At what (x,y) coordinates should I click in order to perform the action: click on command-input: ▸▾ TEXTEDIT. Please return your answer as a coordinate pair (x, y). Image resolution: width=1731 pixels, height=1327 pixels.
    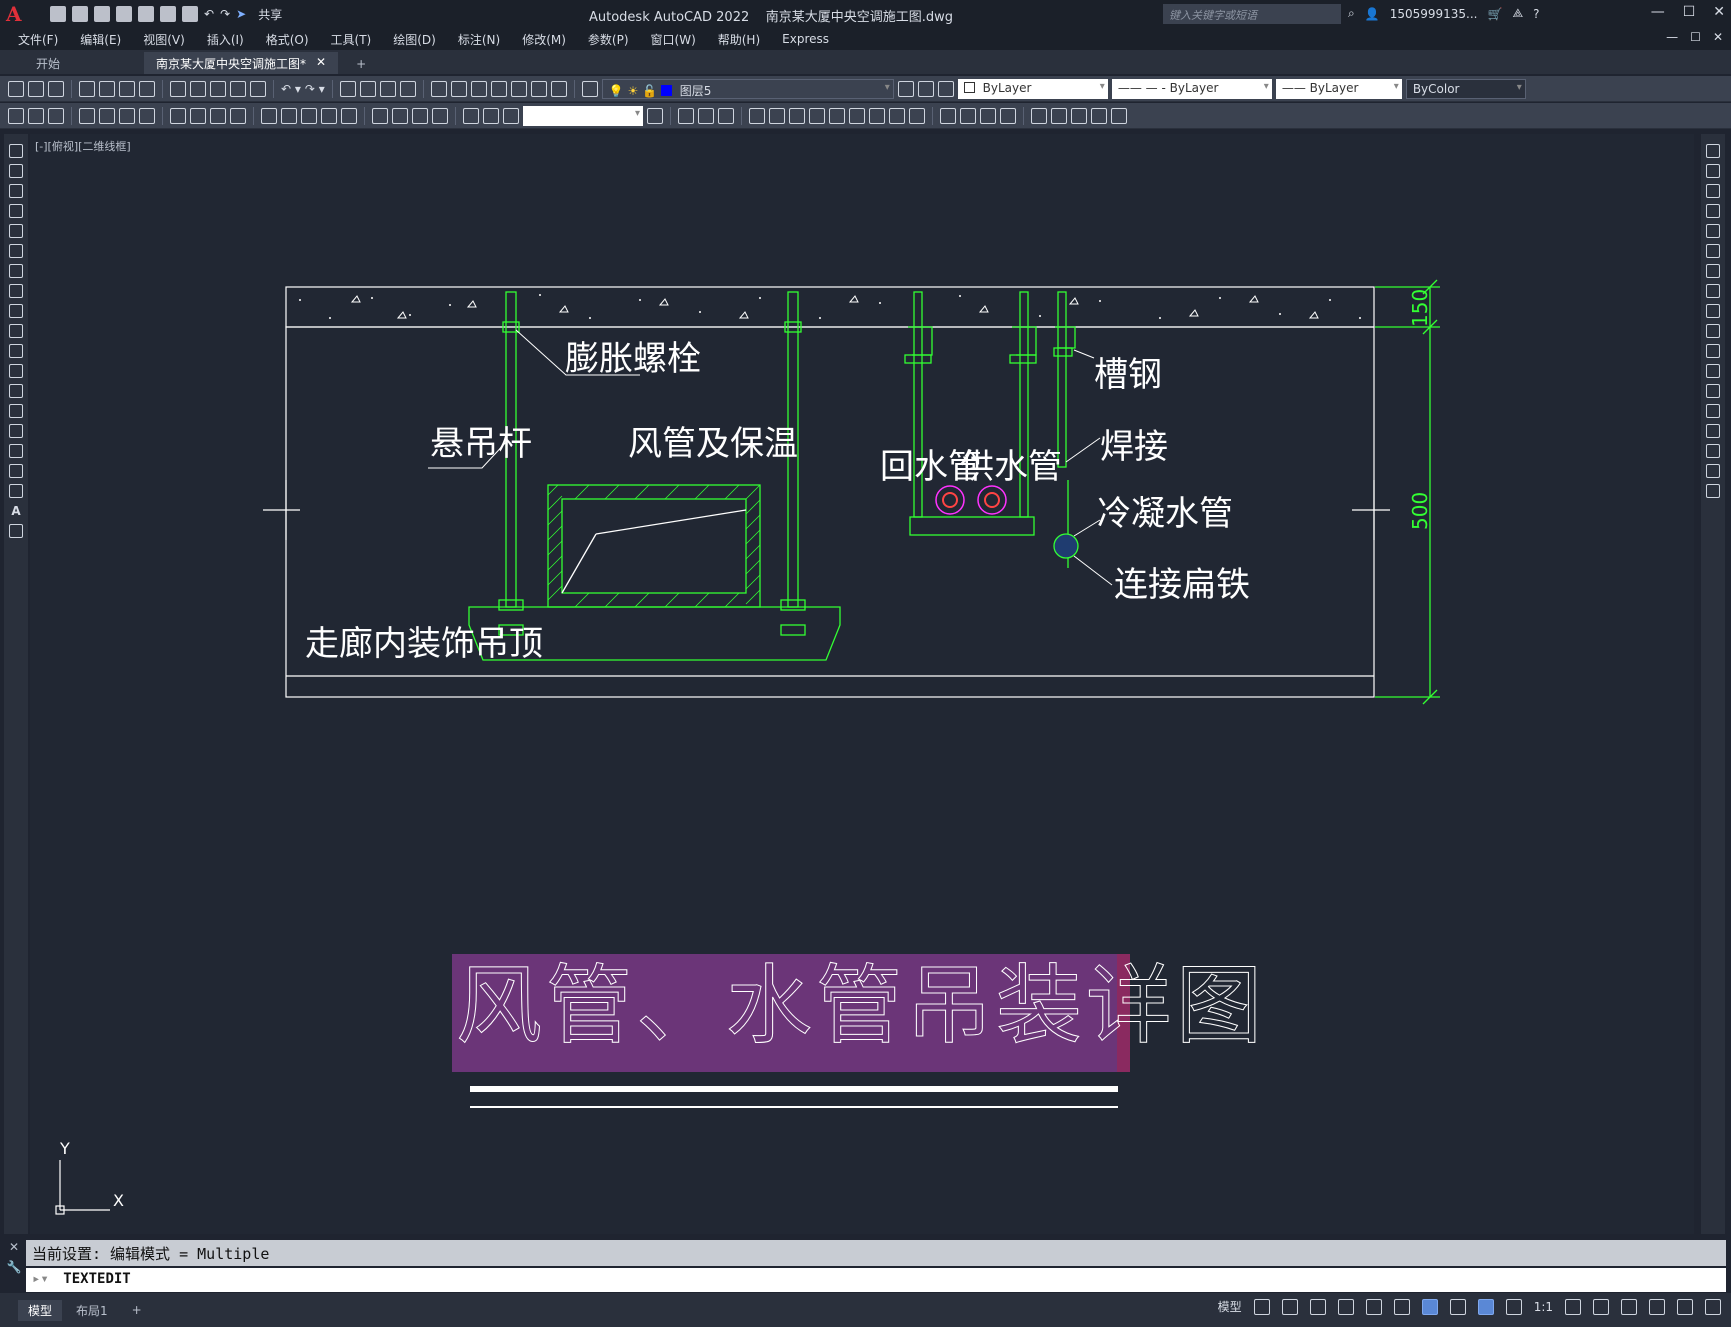
    Looking at the image, I should click on (876, 1280).